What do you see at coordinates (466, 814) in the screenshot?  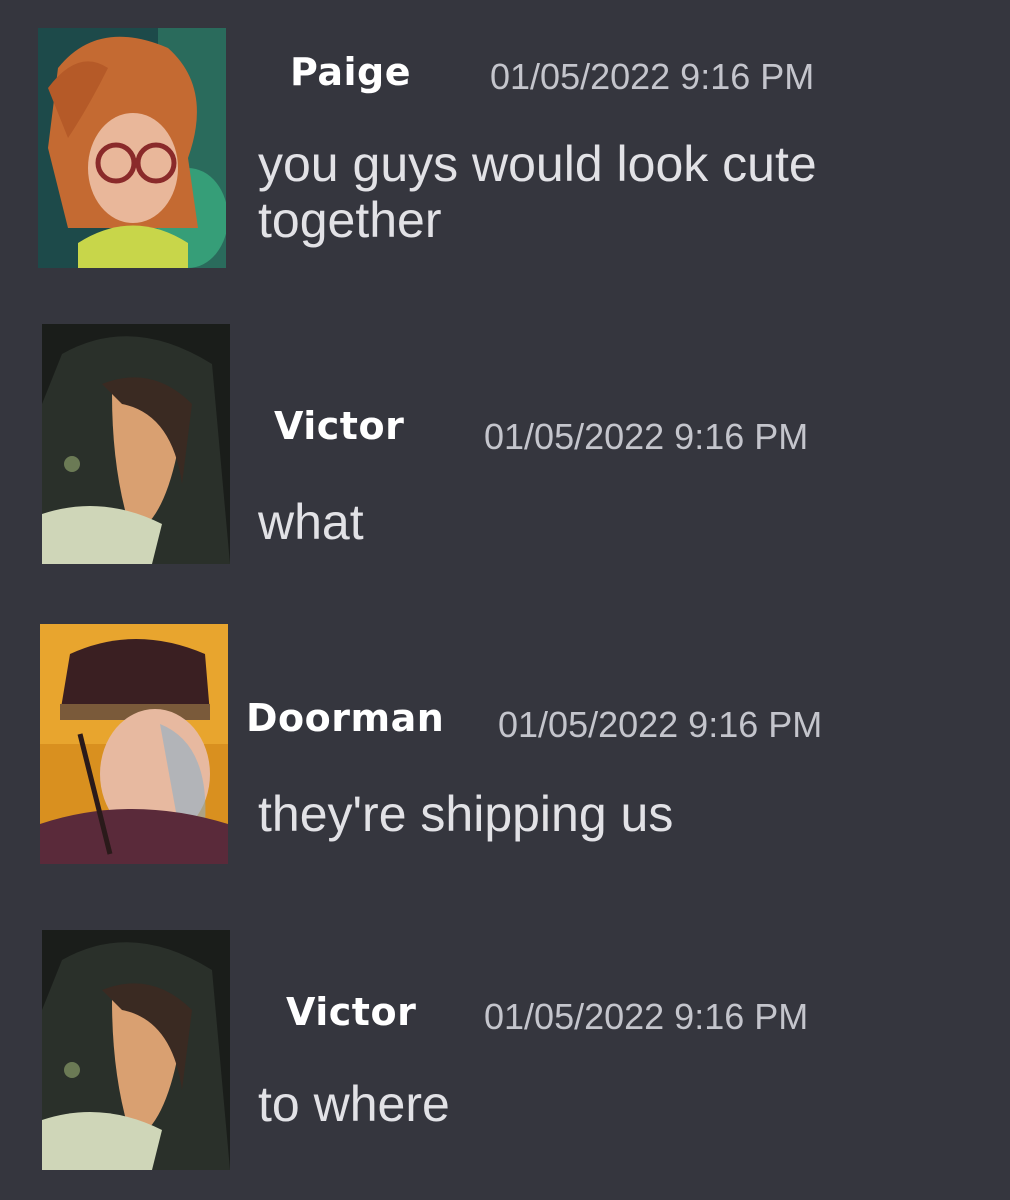 I see `message-line: they're shipping us` at bounding box center [466, 814].